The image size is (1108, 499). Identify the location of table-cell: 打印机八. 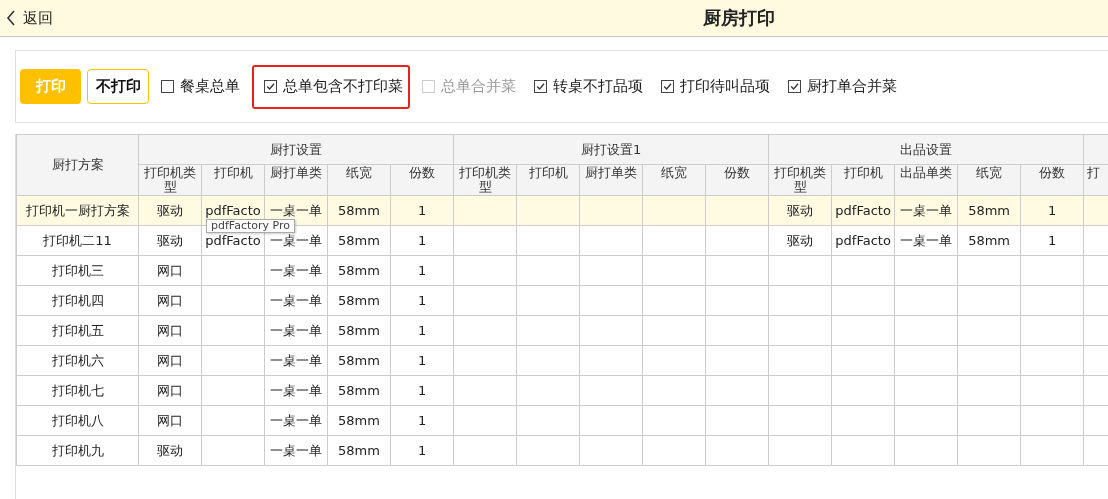
(77, 420).